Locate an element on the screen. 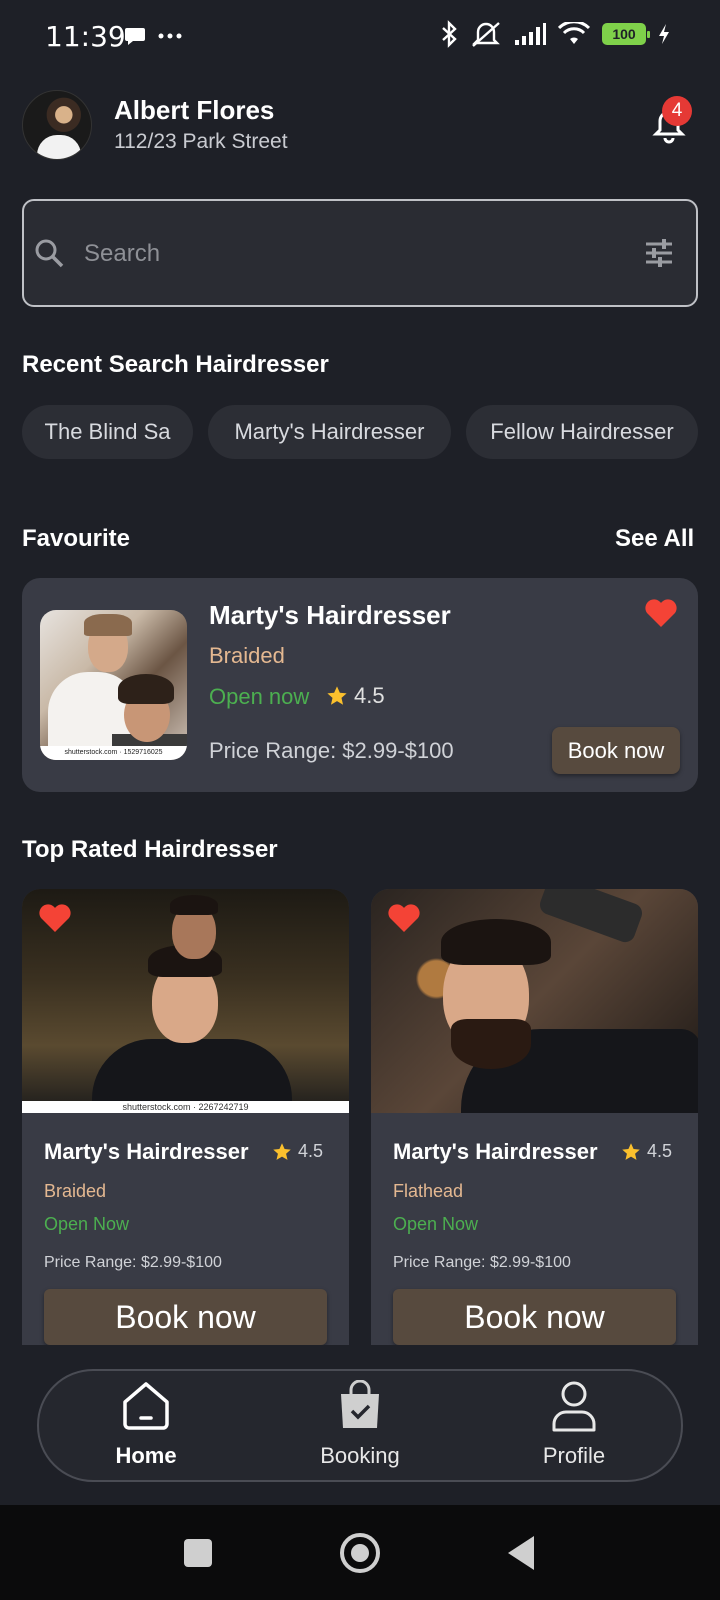 This screenshot has height=1600, width=720. open-status: Open now is located at coordinates (259, 696).